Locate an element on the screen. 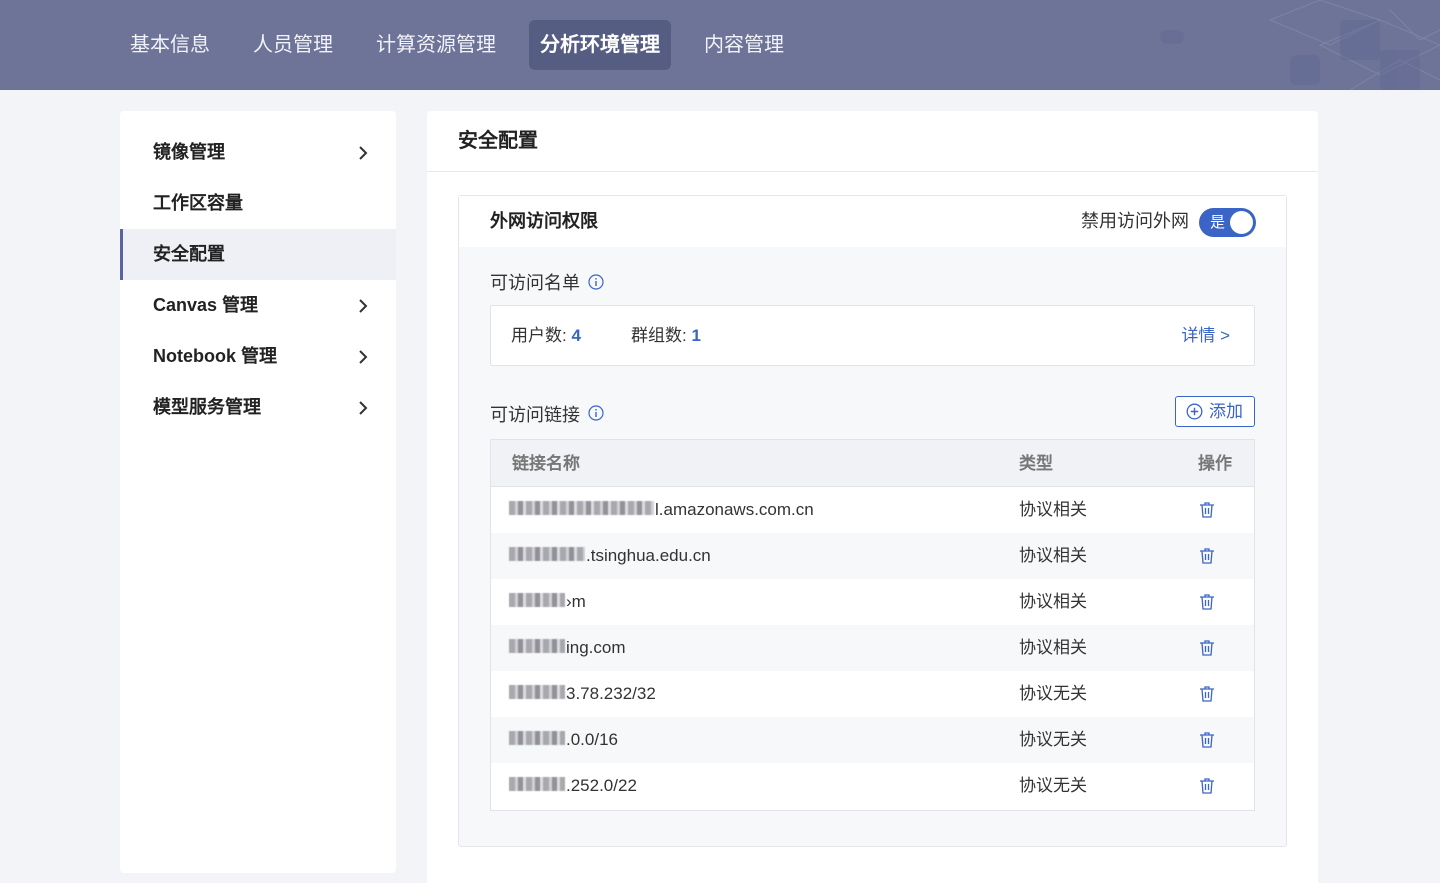 This screenshot has height=883, width=1440. link-name-text: 3.78.232/32 is located at coordinates (611, 693).